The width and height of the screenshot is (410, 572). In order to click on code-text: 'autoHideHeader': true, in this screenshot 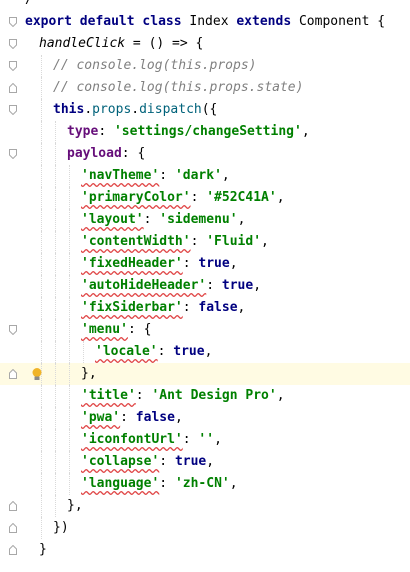, I will do `click(171, 286)`.